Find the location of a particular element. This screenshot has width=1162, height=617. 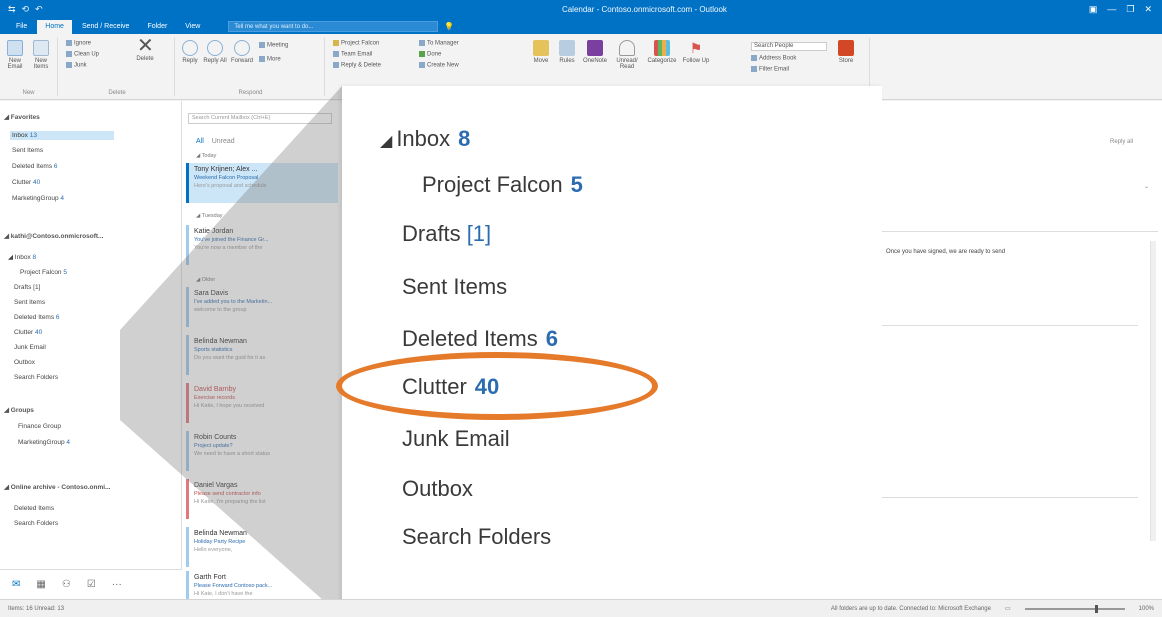

reply-all-label: Reply all is located at coordinates (1121, 142).